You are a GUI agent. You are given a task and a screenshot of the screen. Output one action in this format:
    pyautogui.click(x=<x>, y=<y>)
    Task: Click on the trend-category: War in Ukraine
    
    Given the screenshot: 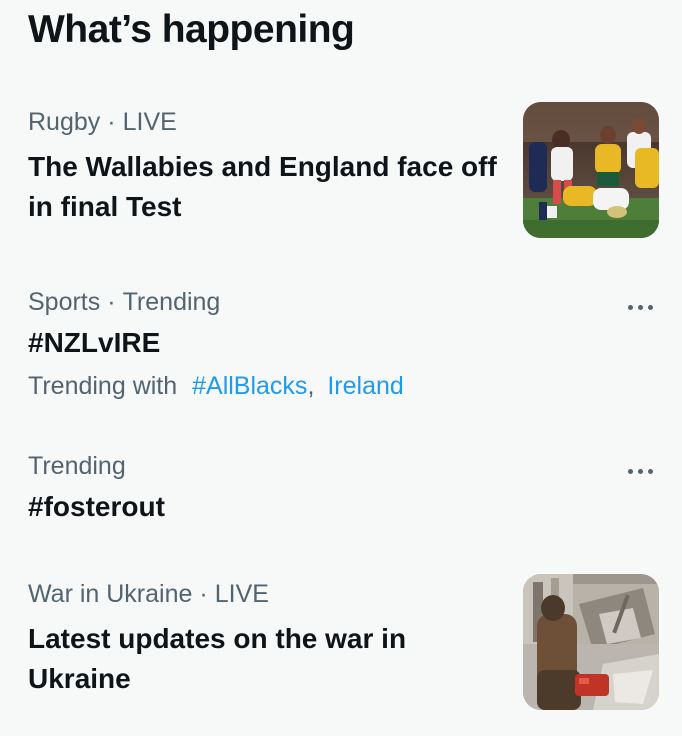 What is the action you would take?
    pyautogui.click(x=110, y=594)
    